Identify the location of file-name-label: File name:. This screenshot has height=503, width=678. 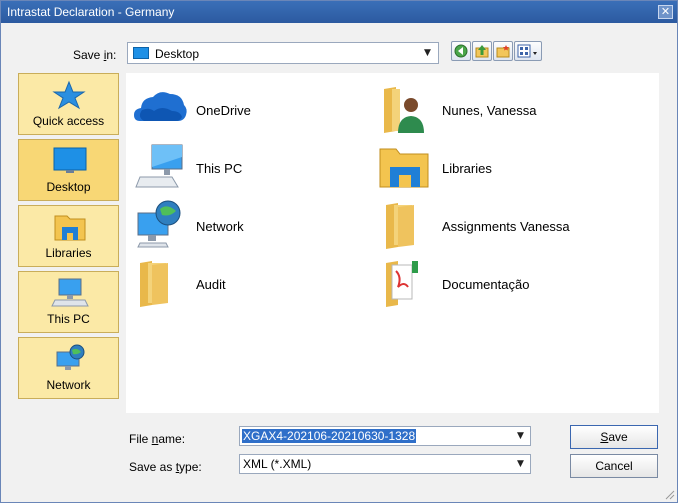
(157, 439).